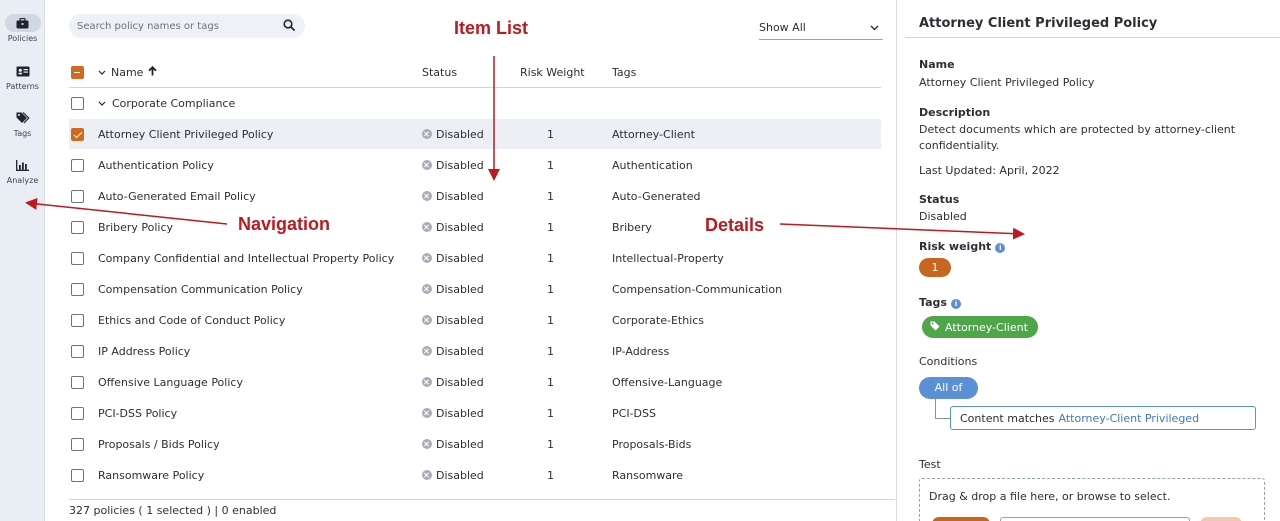 The width and height of the screenshot is (1280, 521). What do you see at coordinates (22, 260) in the screenshot?
I see `nav-rail: Policies Patterns Tags Analyze` at bounding box center [22, 260].